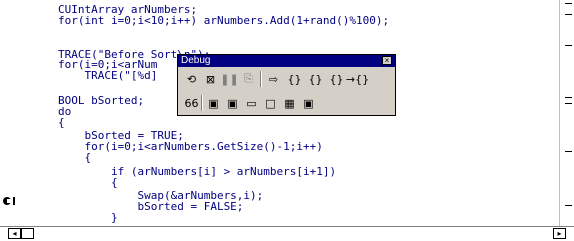 The image size is (574, 241). Describe the element at coordinates (190, 147) in the screenshot. I see `code-line: for(i=0;i<arNumbers.GetSize()-1;i++)` at that location.